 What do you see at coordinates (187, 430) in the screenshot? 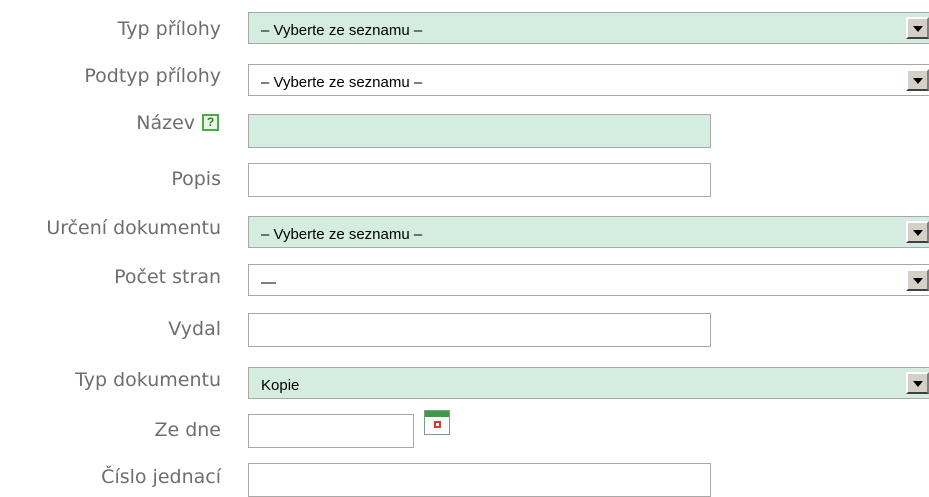
I see `label-ze-dne: Ze dne` at bounding box center [187, 430].